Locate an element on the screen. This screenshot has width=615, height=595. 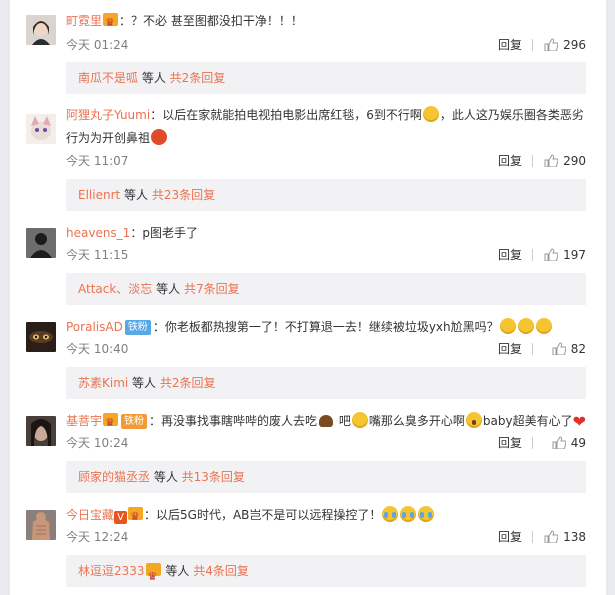
comment-text: ：以后5G时代，AB岂不是可以远程操控了！ is located at coordinates (263, 515).